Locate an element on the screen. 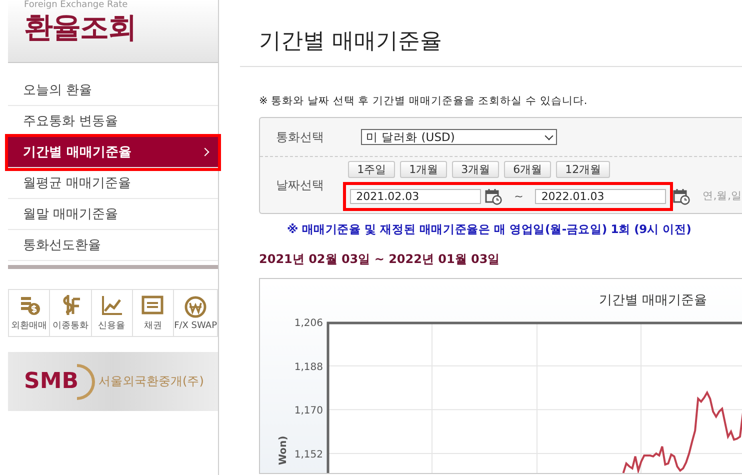  won-coin-icon is located at coordinates (196, 307).